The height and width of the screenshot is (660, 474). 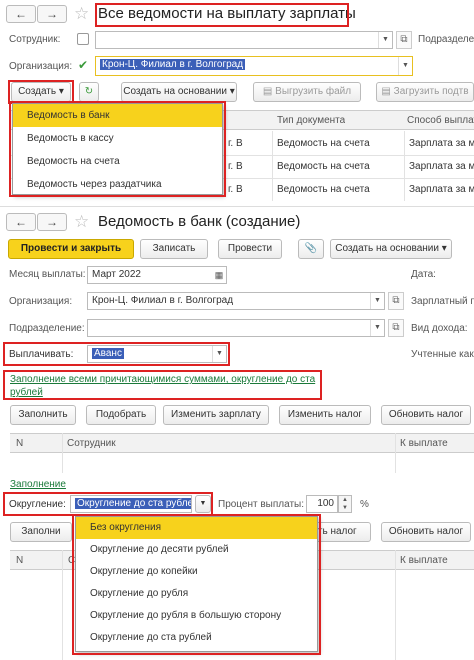 What do you see at coordinates (196, 528) in the screenshot?
I see `menu-item-no-rounding: Без округления` at bounding box center [196, 528].